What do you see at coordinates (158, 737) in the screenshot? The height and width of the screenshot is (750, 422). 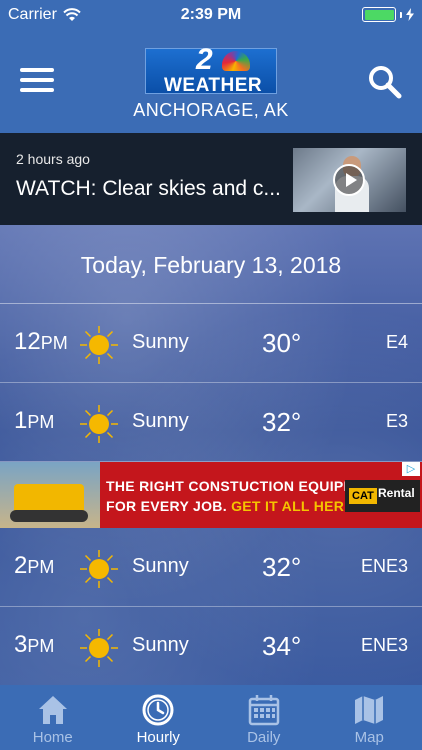 I see `tab-label: Hourly` at bounding box center [158, 737].